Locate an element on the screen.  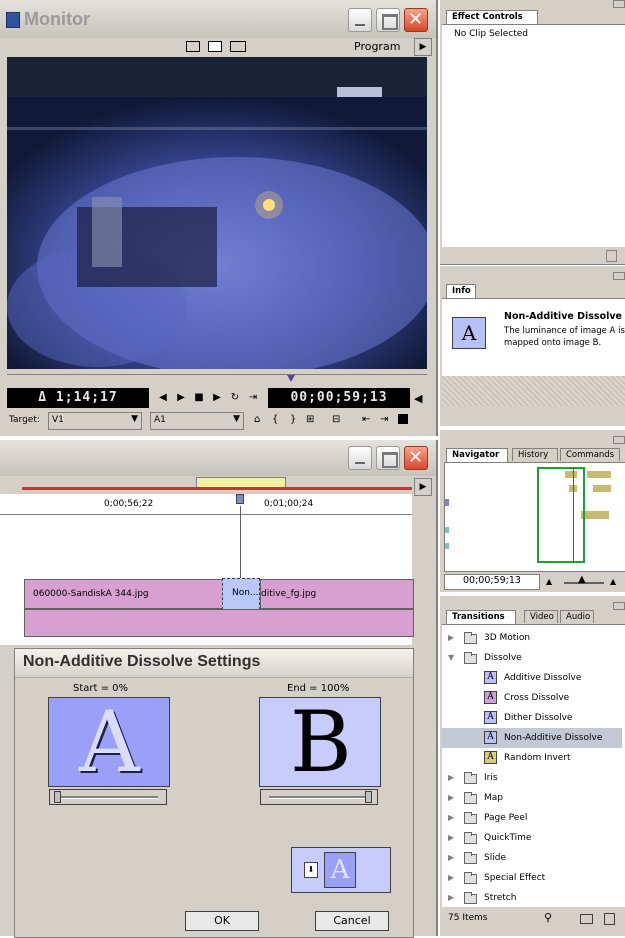
info-hatch is located at coordinates (533, 391).